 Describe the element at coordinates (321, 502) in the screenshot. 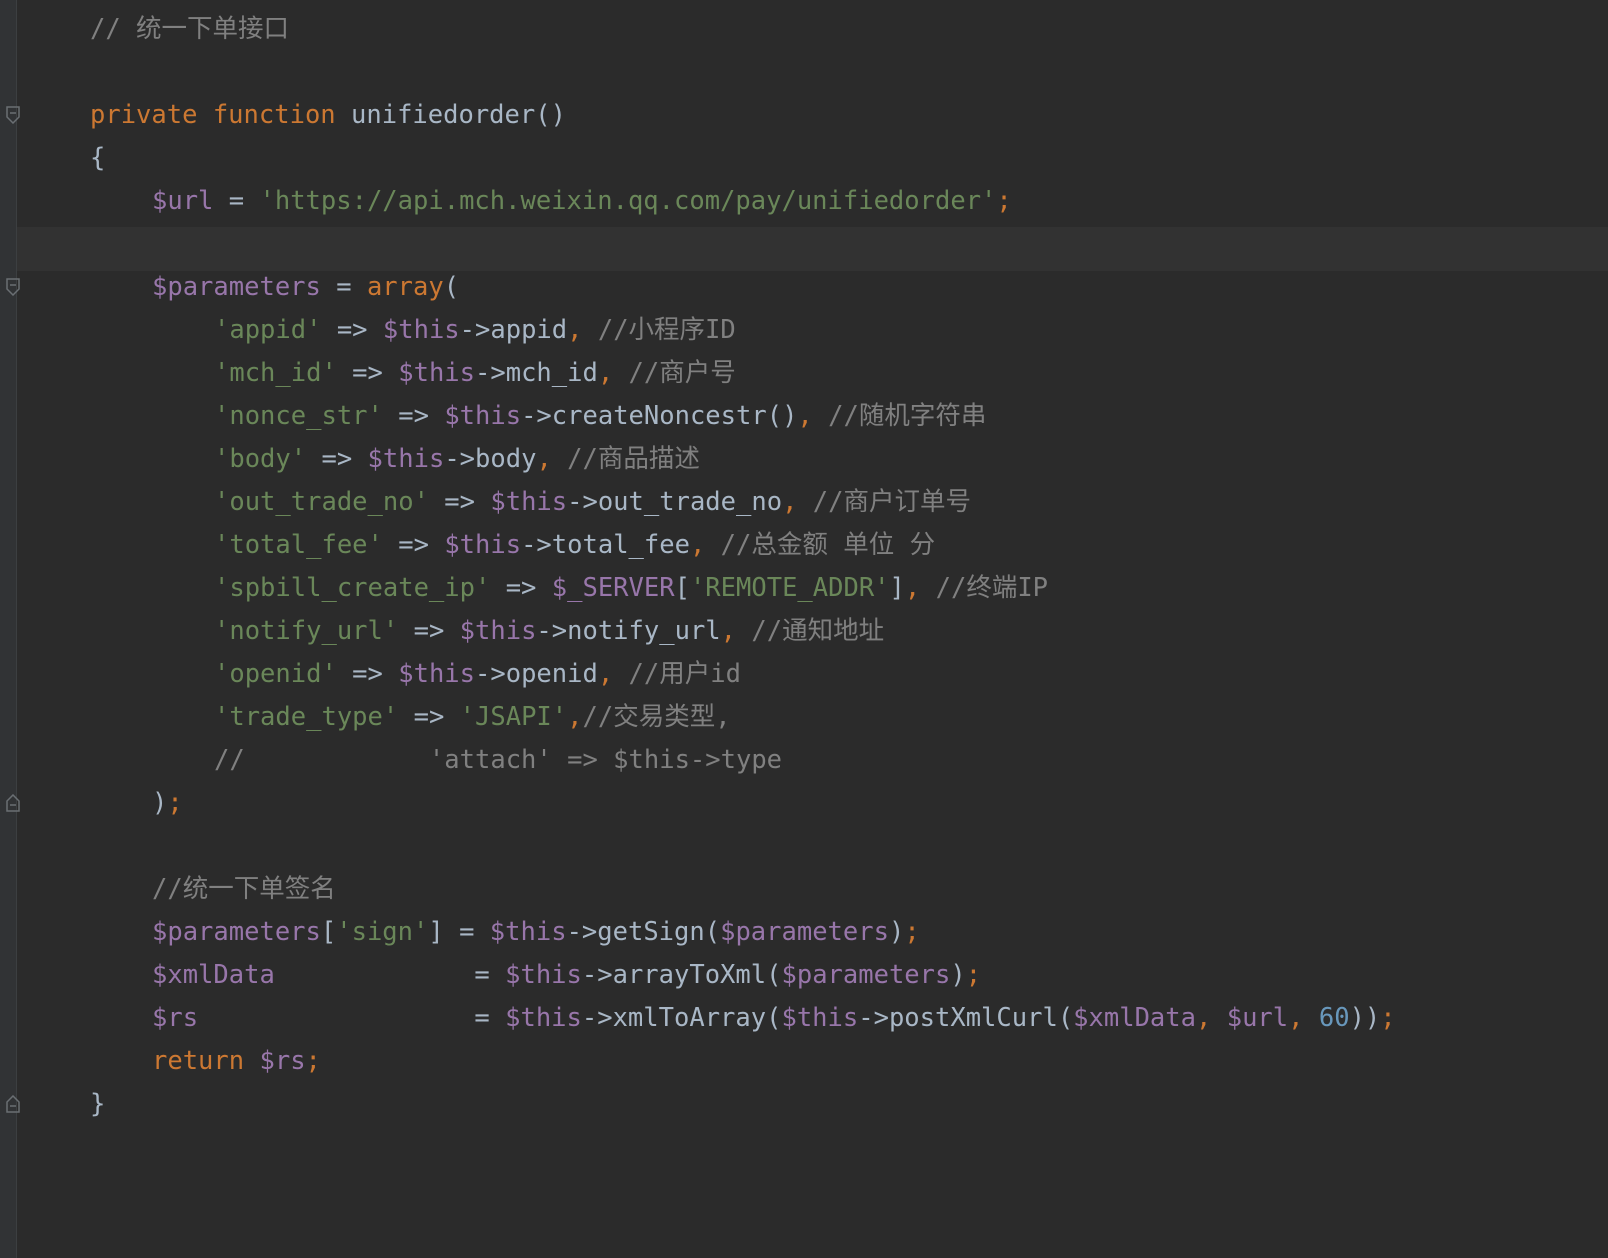

I see `code-token: 'out_trade_no'` at that location.